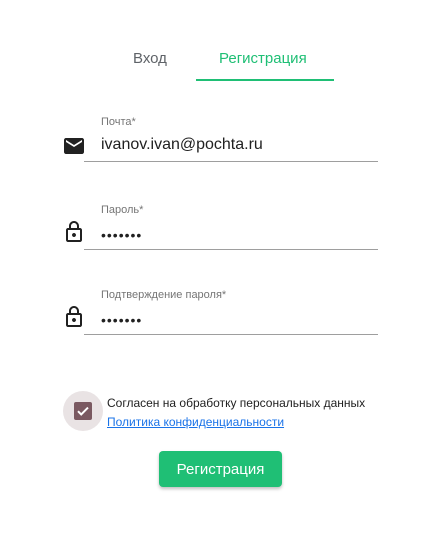 This screenshot has width=446, height=534. What do you see at coordinates (237, 145) in the screenshot?
I see `email-input` at bounding box center [237, 145].